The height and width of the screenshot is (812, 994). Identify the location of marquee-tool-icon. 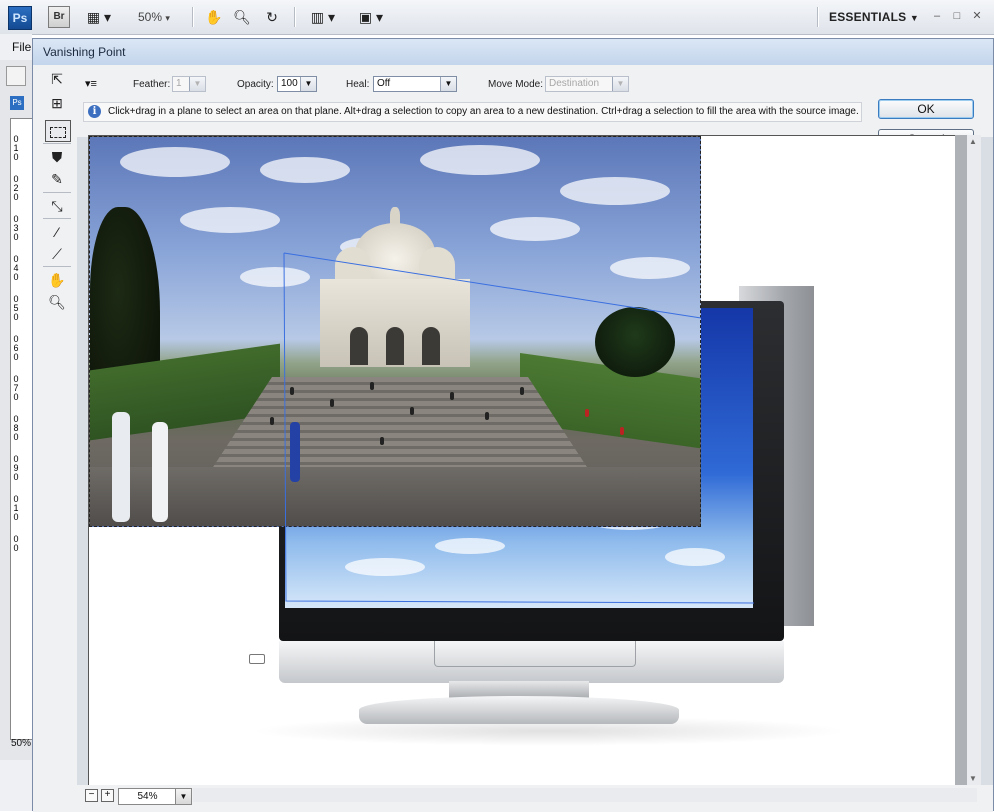
(58, 131).